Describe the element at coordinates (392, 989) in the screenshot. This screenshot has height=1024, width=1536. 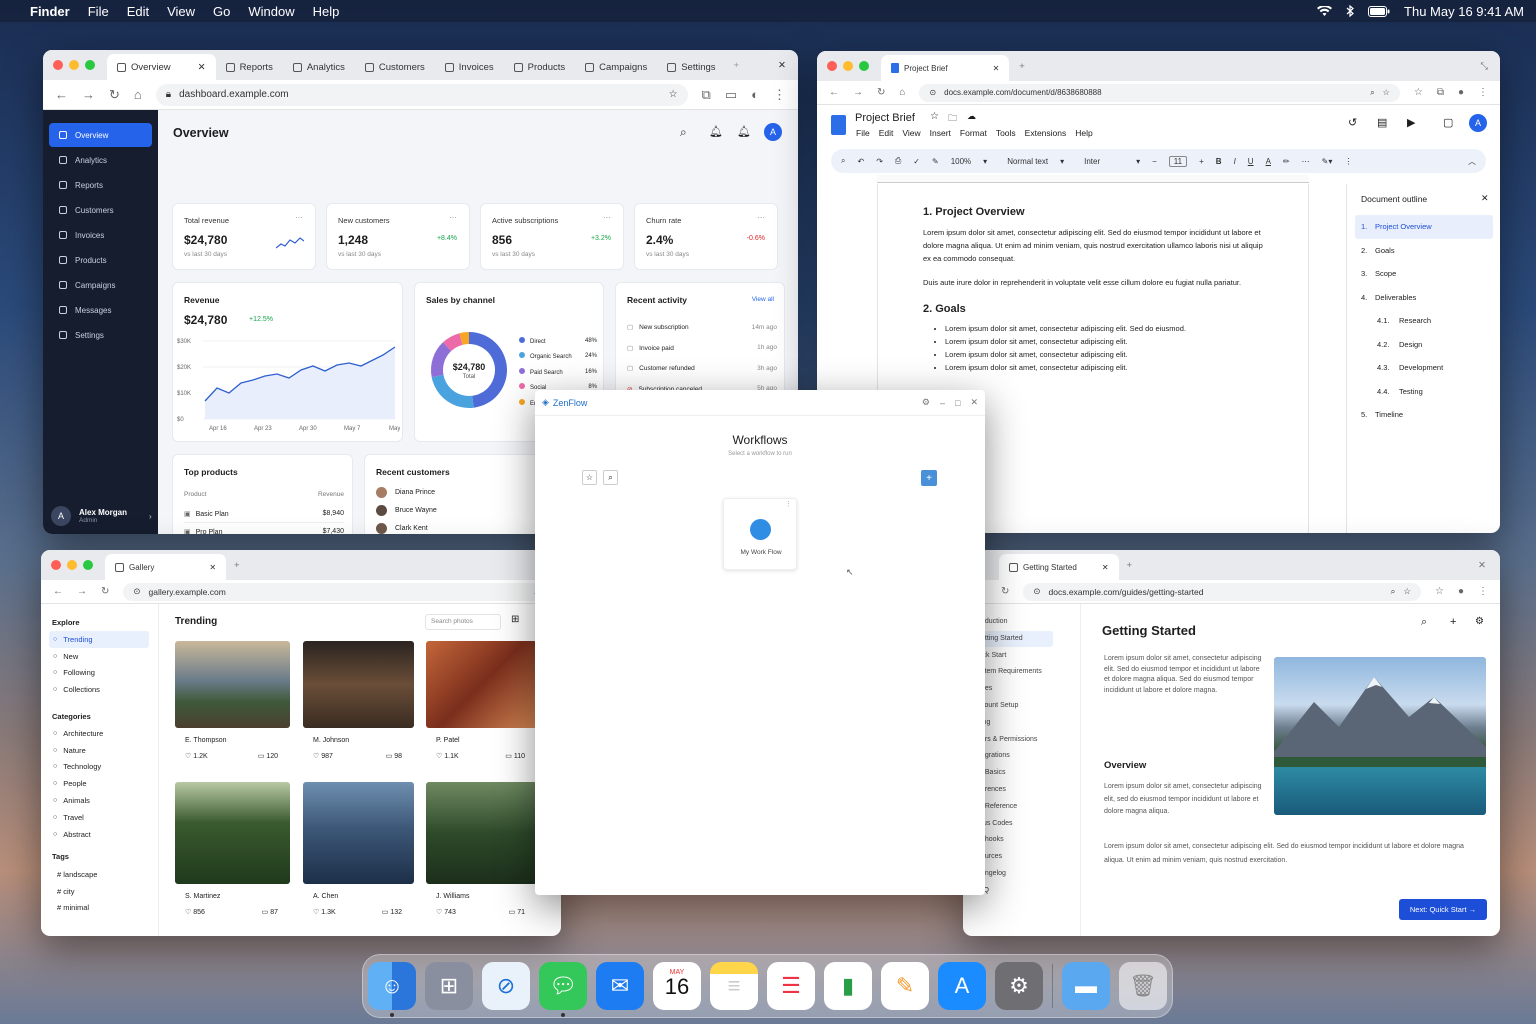
I see `finder-icon: ☺` at that location.